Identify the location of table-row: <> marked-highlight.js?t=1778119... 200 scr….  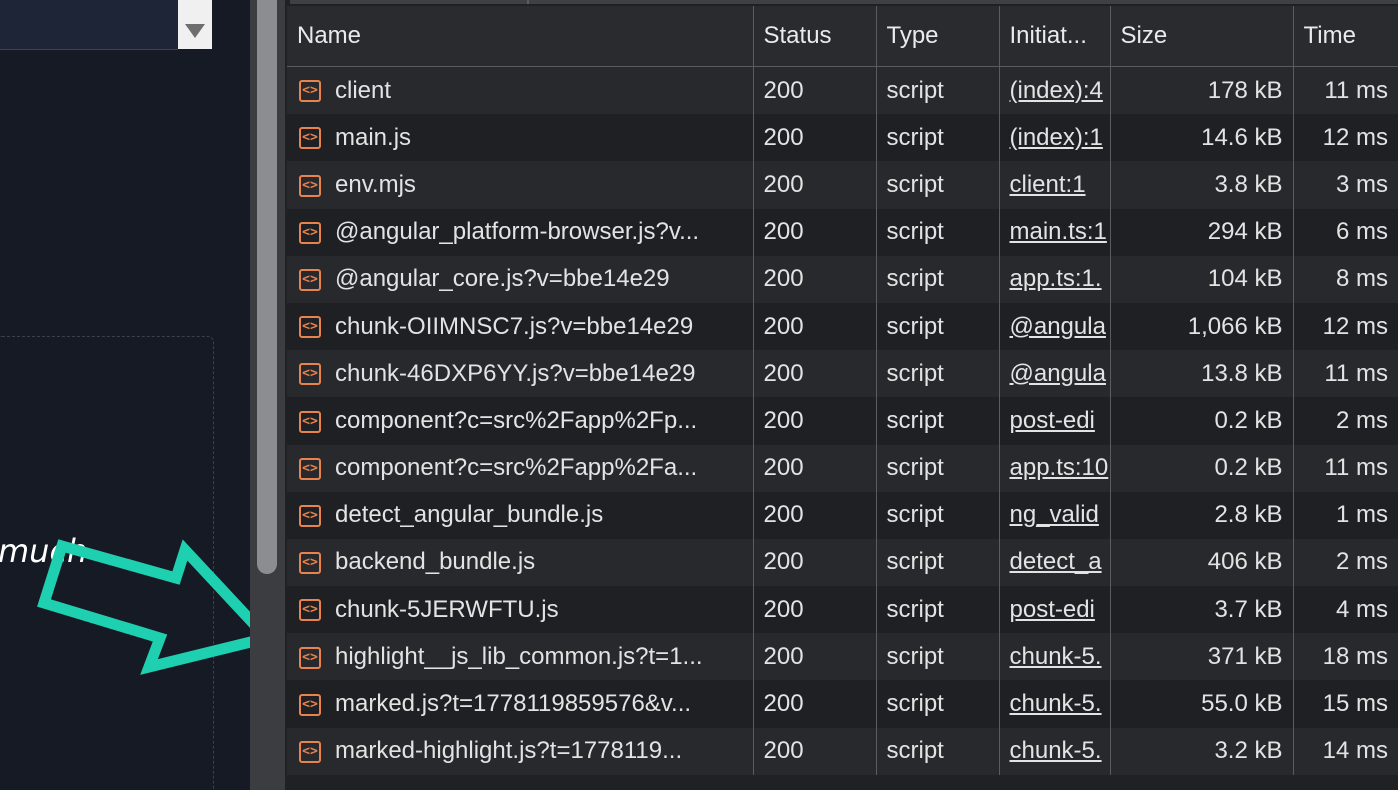
(842, 751).